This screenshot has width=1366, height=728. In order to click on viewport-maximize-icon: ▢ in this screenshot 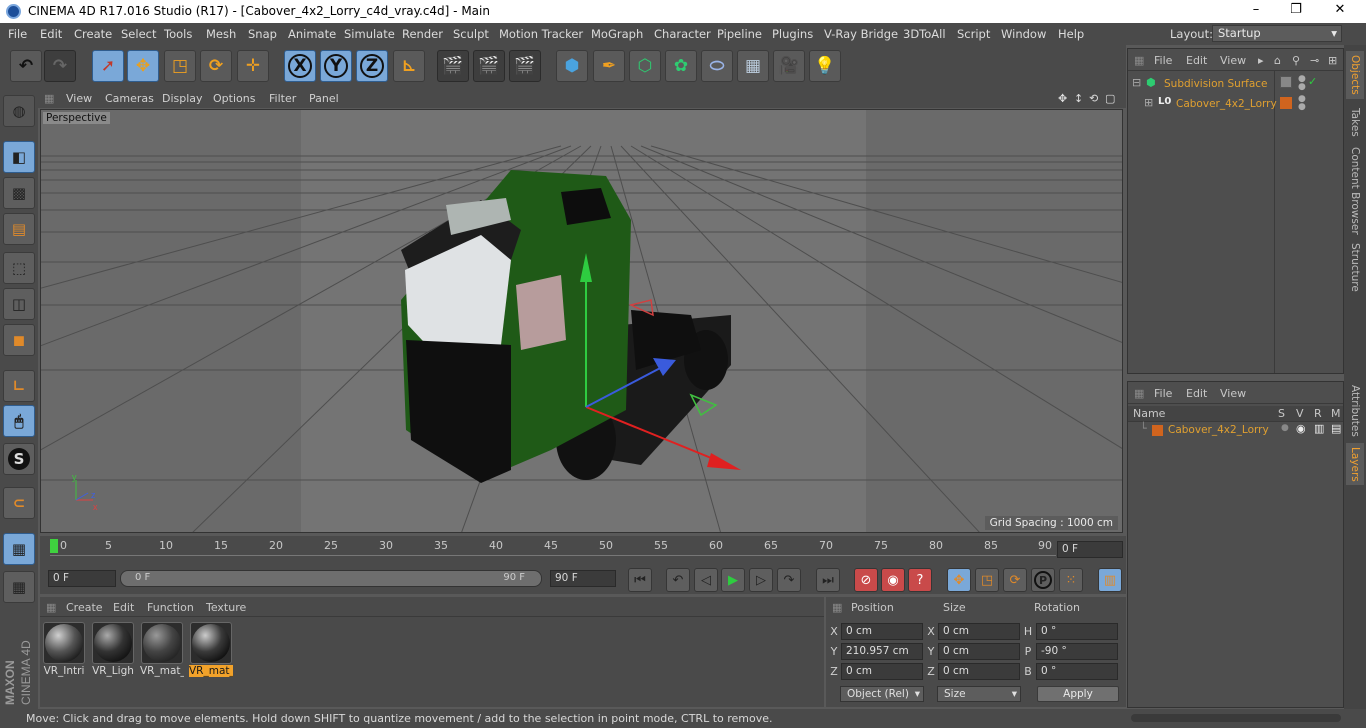, I will do `click(1110, 98)`.